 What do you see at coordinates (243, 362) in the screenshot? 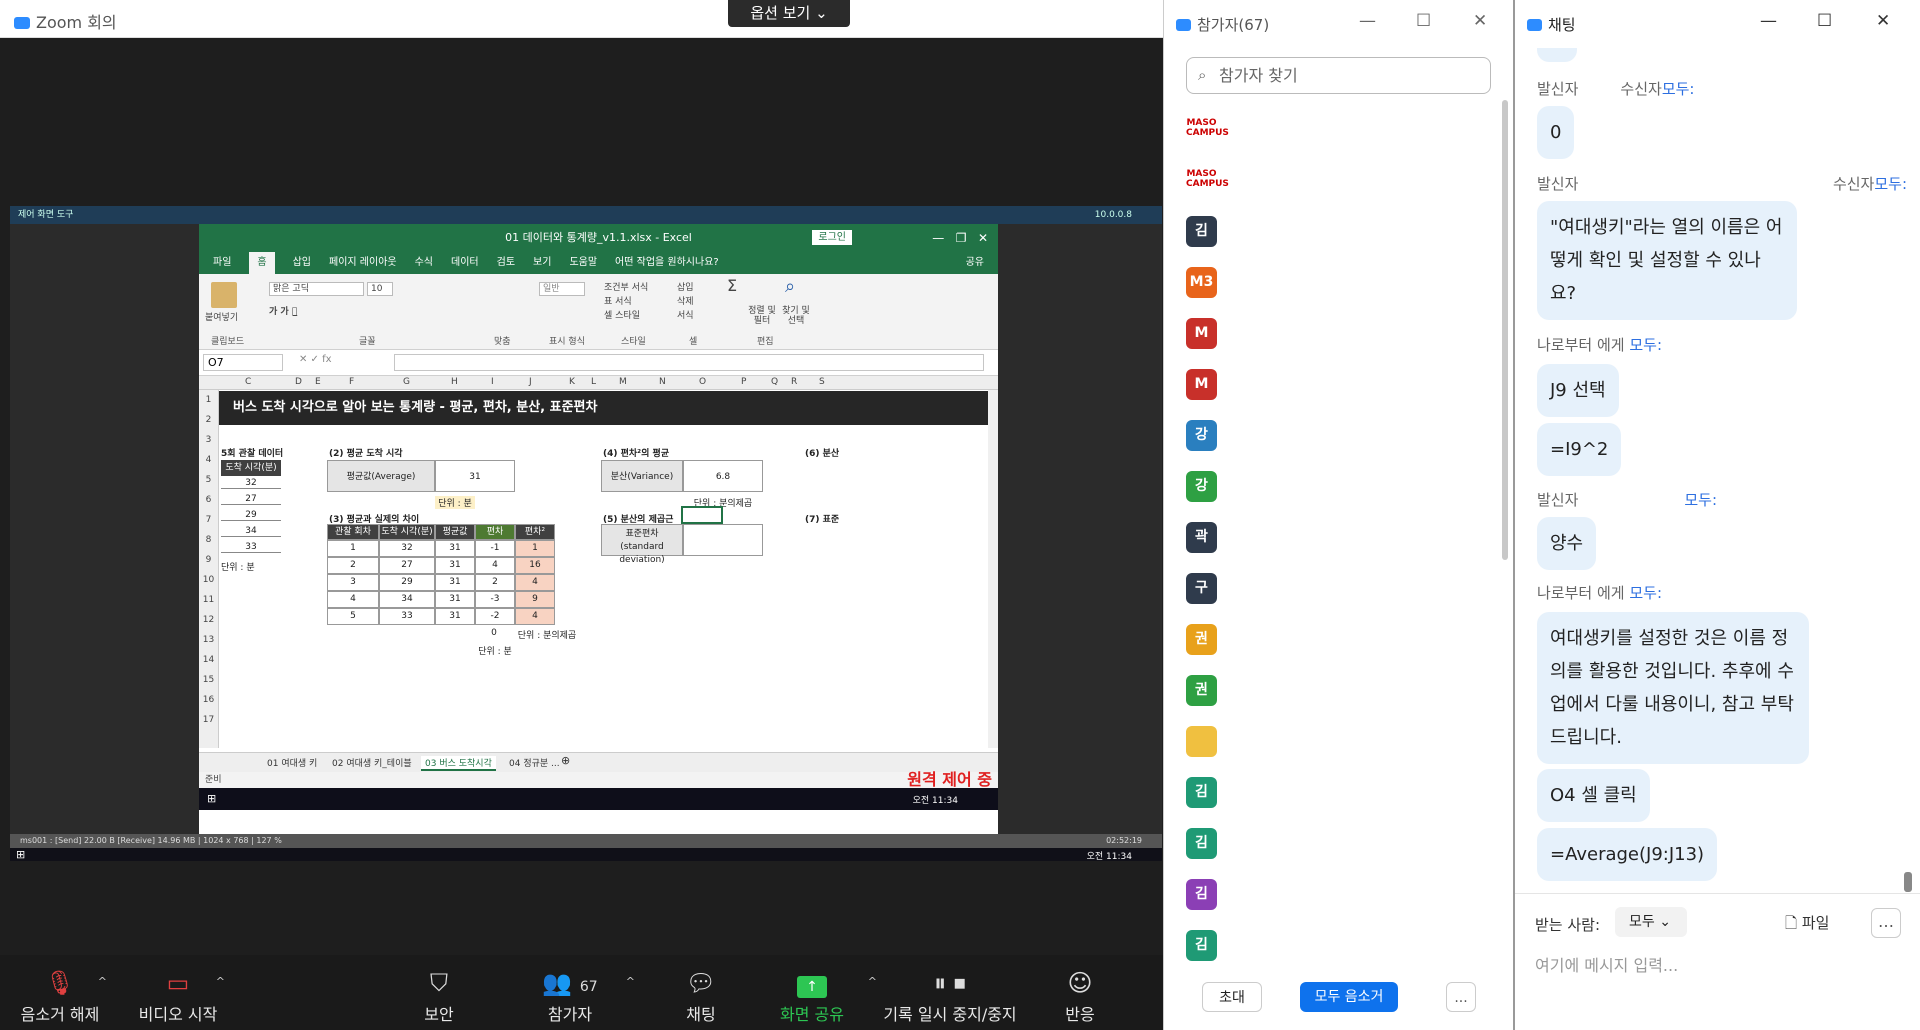
I see `name-box: O7` at bounding box center [243, 362].